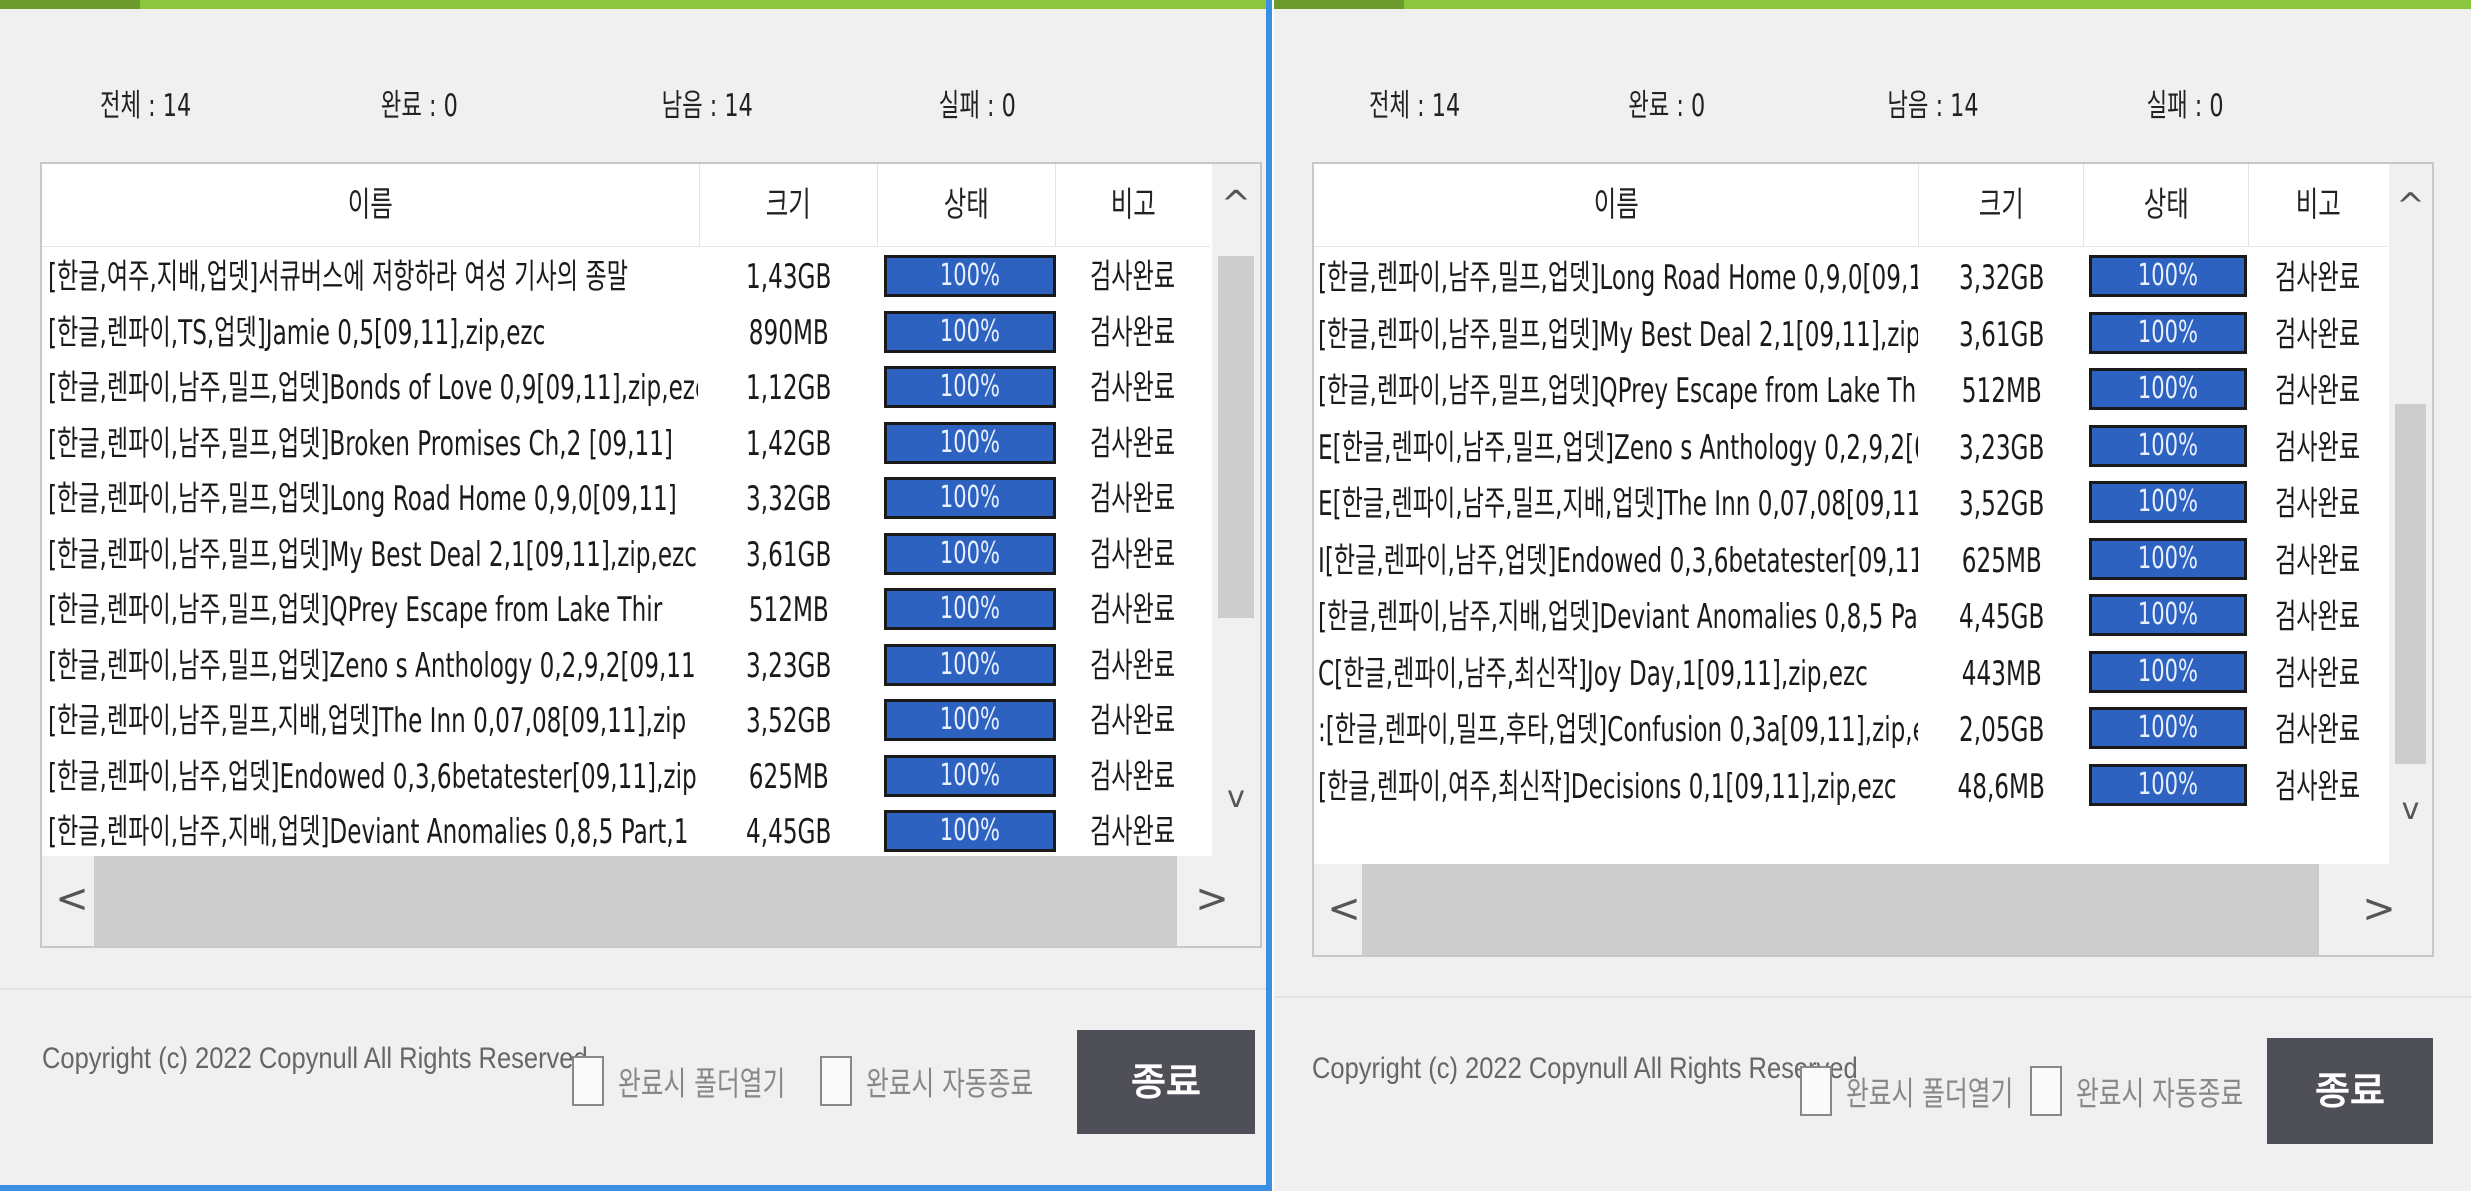 The height and width of the screenshot is (1191, 2471). I want to click on file-name: [한글,여주,지배,업뎃]서큐버스에 저항하라 여성 기사의 종말, so click(338, 277).